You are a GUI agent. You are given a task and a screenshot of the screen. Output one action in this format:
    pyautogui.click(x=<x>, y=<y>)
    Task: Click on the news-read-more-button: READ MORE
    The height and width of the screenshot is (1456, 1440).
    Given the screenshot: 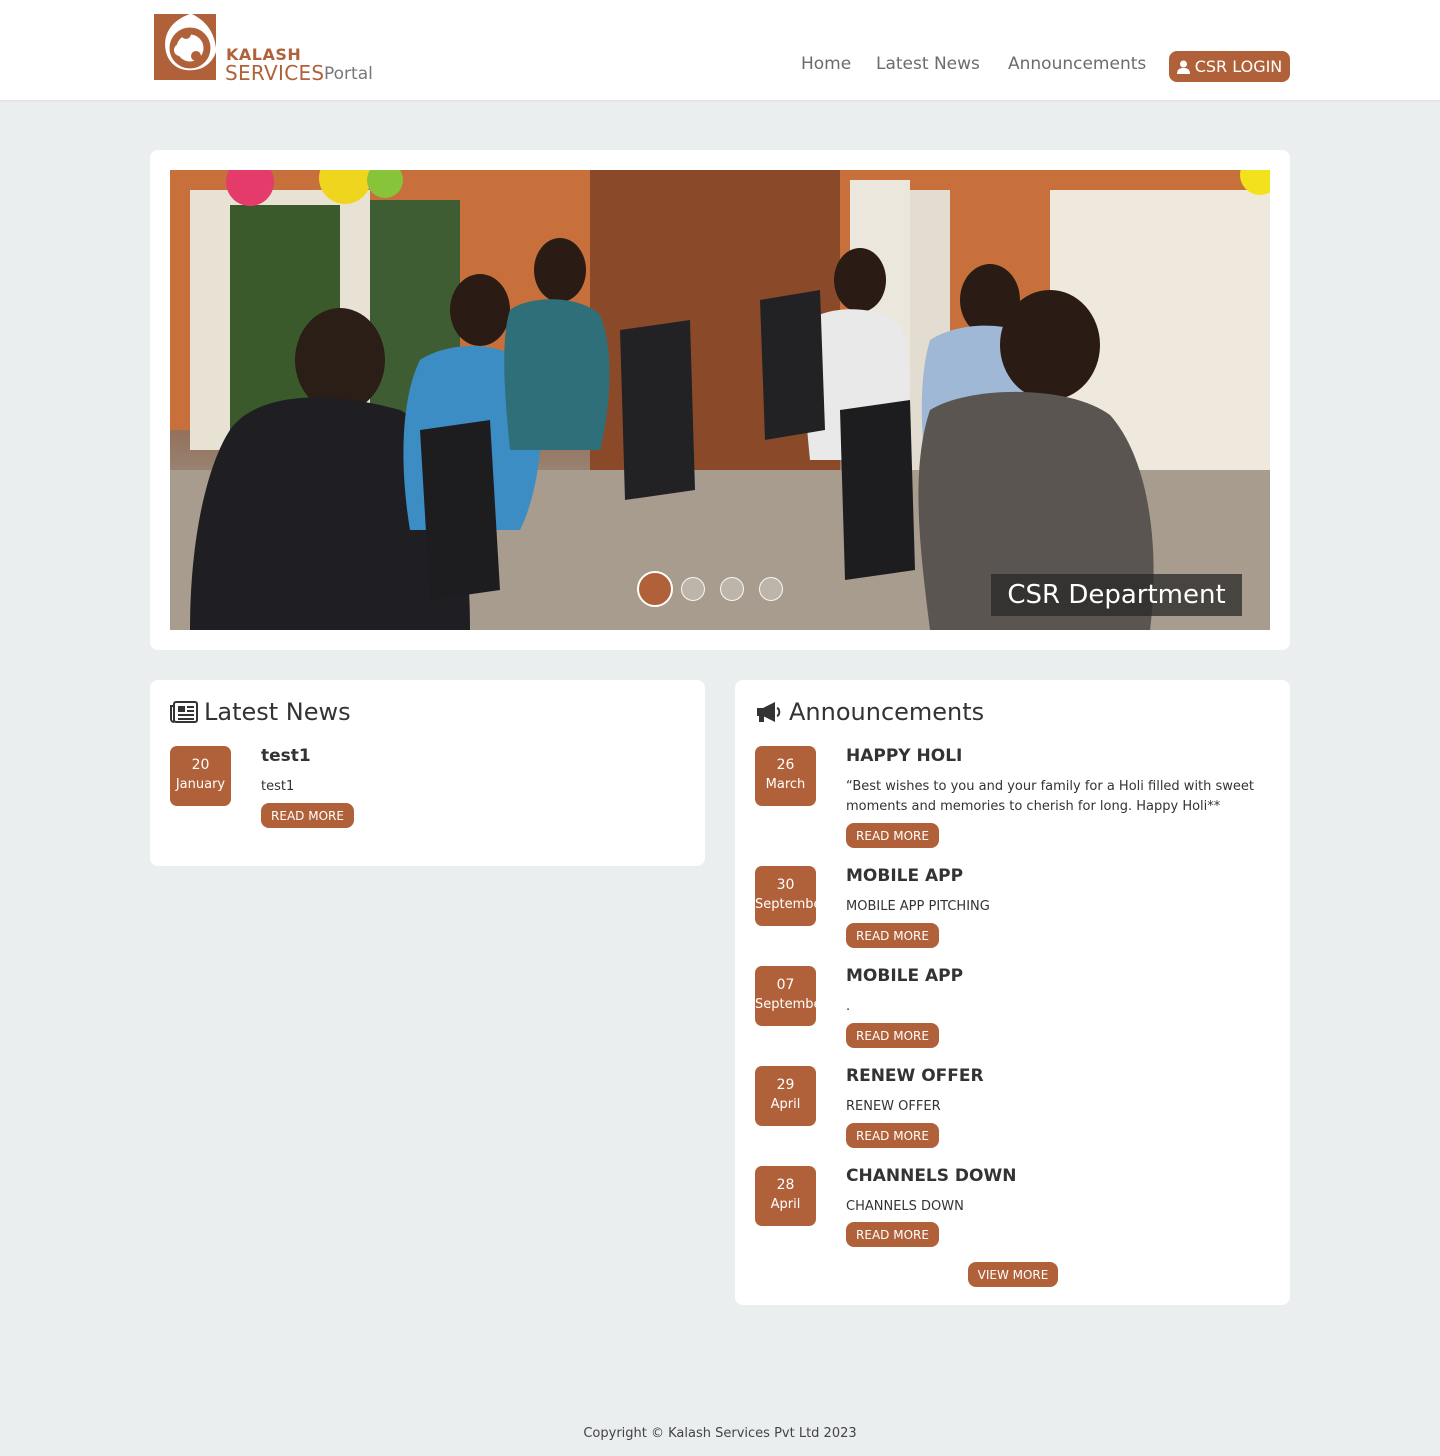 What is the action you would take?
    pyautogui.click(x=307, y=815)
    